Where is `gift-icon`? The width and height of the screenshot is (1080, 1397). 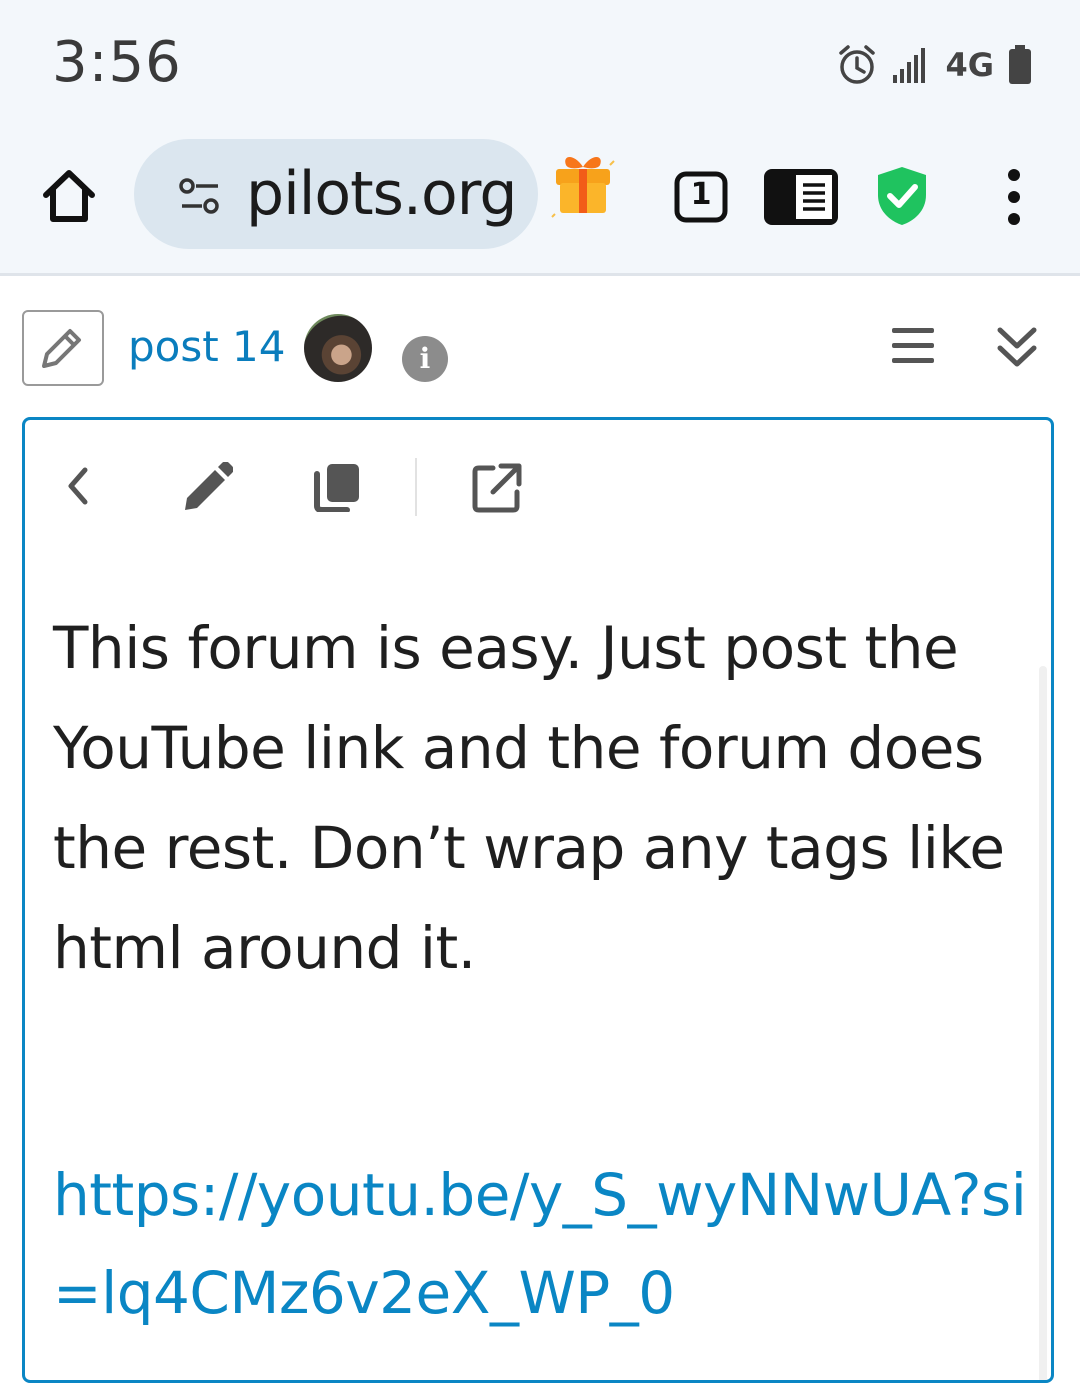
gift-icon is located at coordinates (583, 185).